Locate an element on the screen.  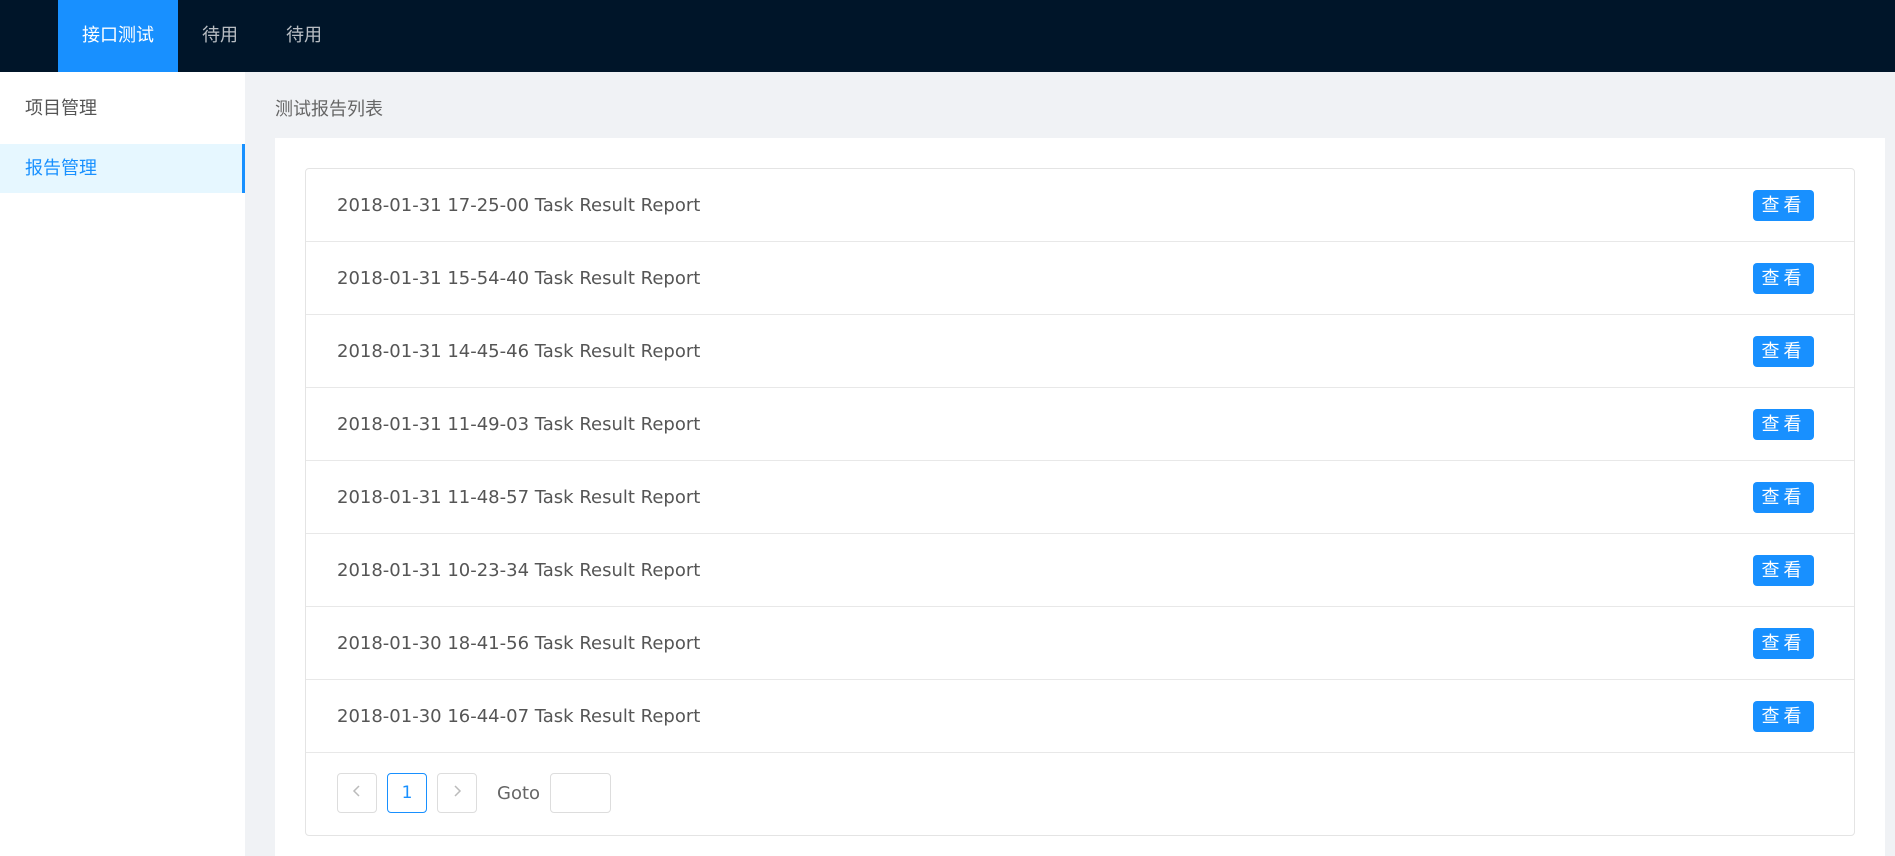
report-title: 2018-01-31 11-49-03 Task Result Report is located at coordinates (519, 424).